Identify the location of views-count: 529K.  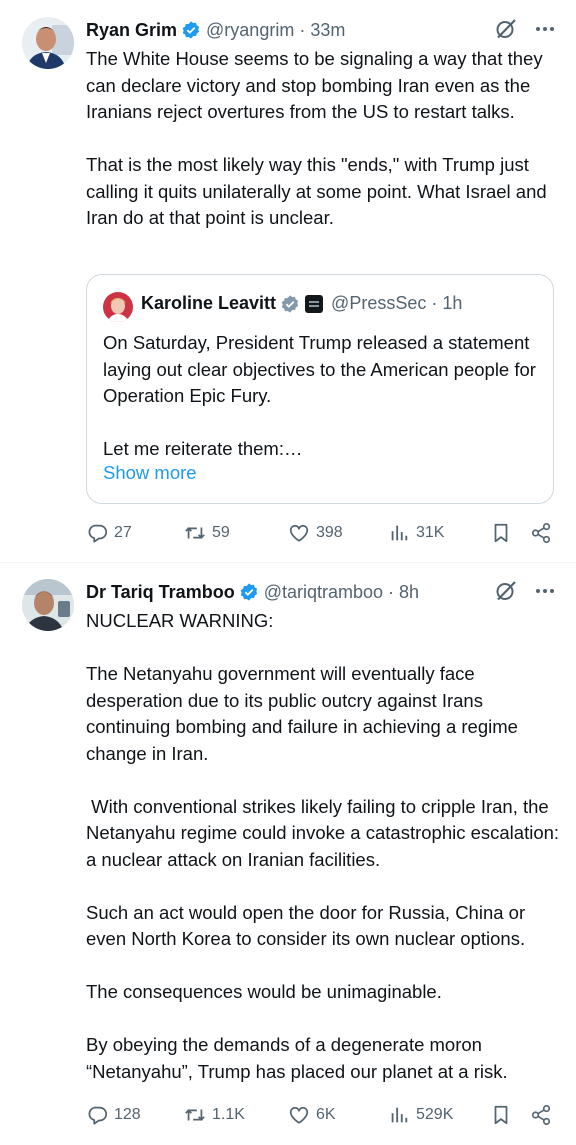
(435, 1114).